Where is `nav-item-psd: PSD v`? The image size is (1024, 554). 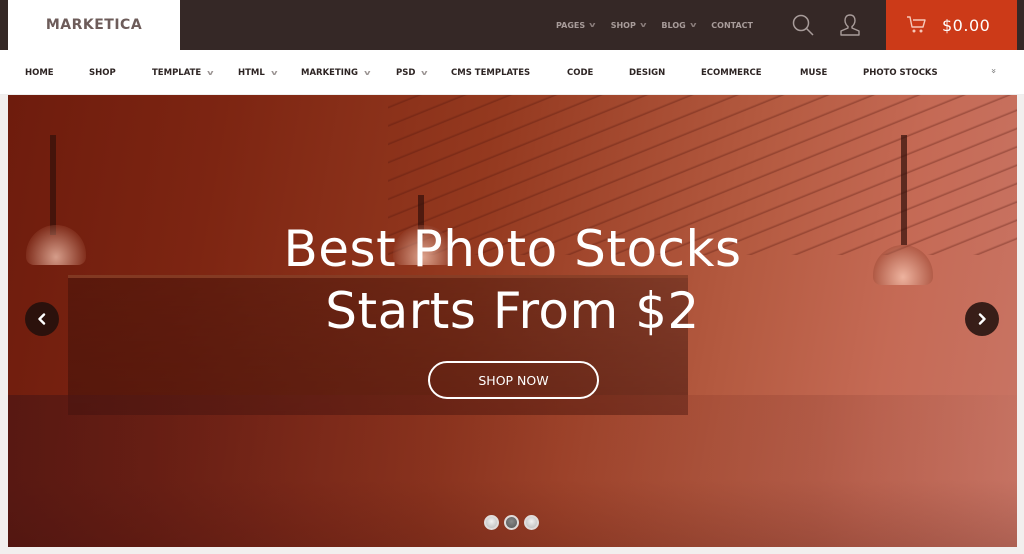
nav-item-psd: PSD v is located at coordinates (412, 72).